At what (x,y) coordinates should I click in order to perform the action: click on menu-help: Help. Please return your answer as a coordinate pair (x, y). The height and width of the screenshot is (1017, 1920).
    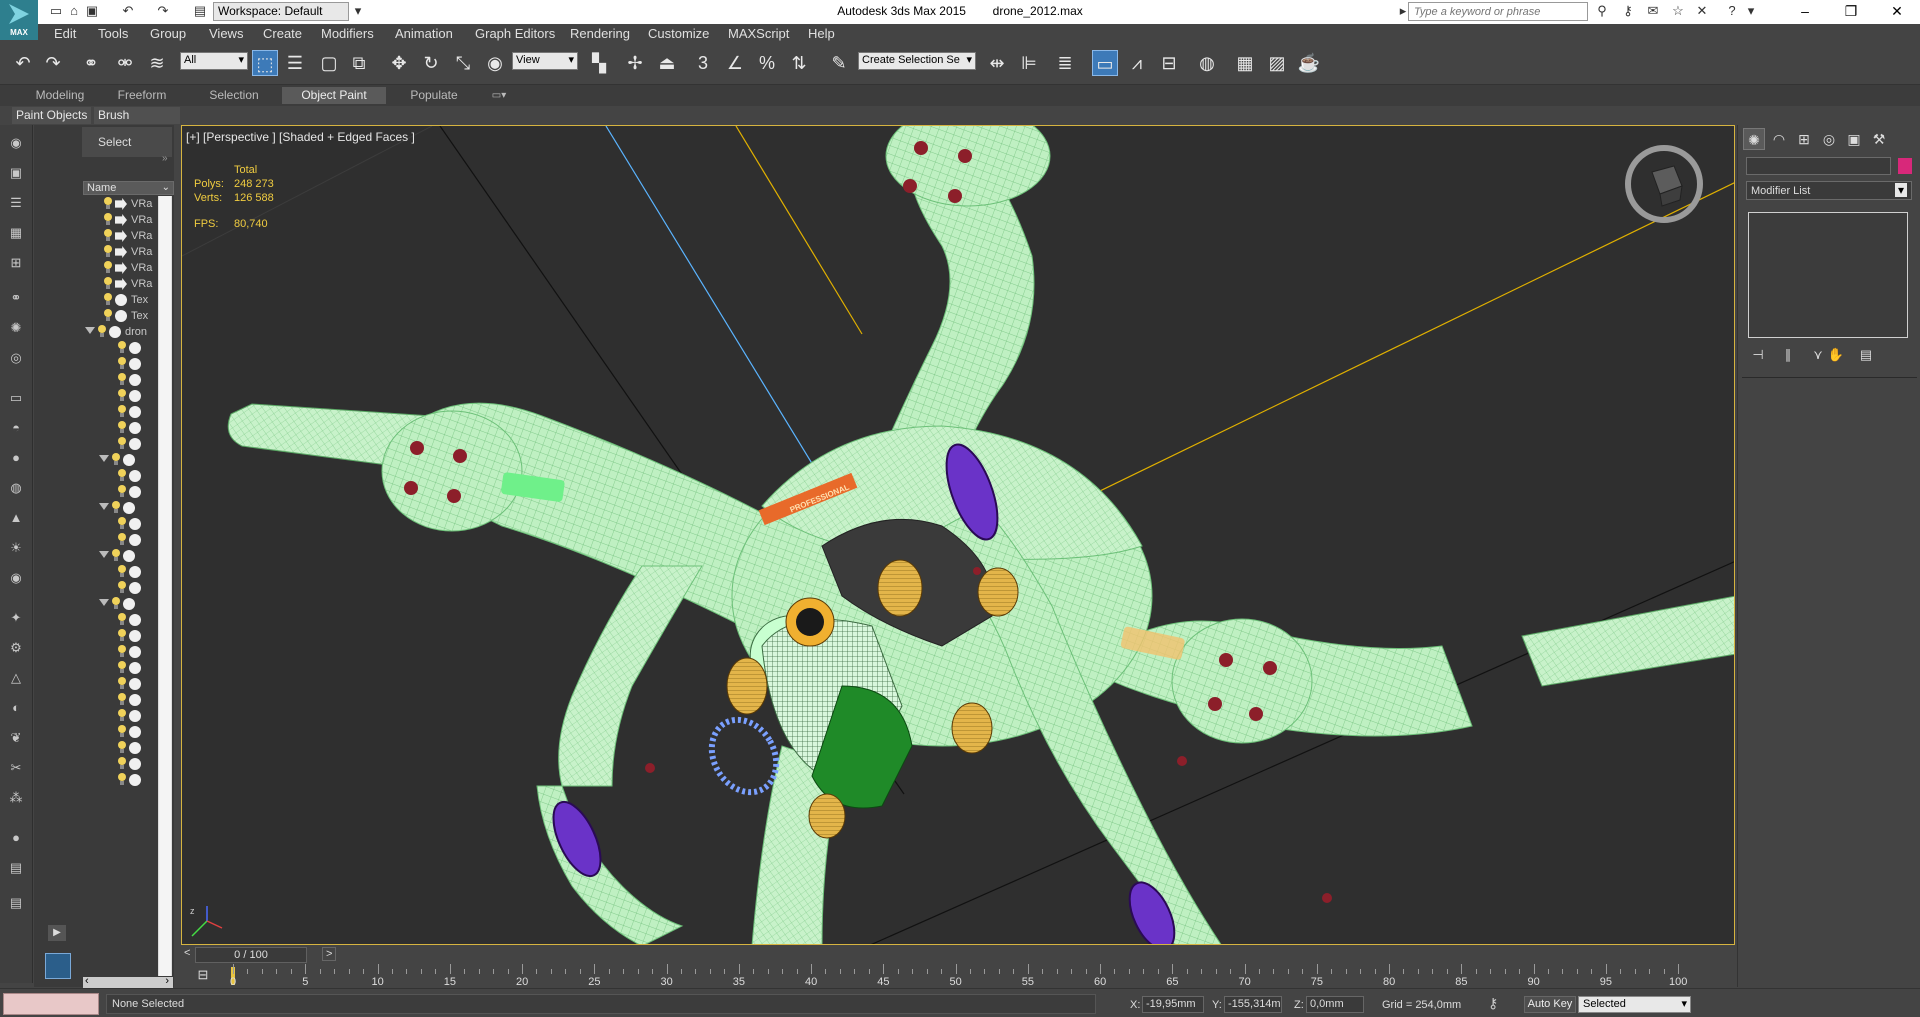
    Looking at the image, I should click on (821, 33).